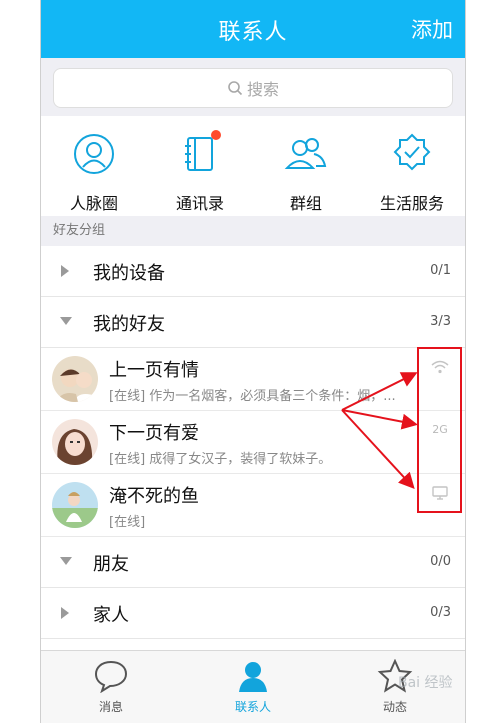  I want to click on watermark: Bai 经验, so click(425, 683).